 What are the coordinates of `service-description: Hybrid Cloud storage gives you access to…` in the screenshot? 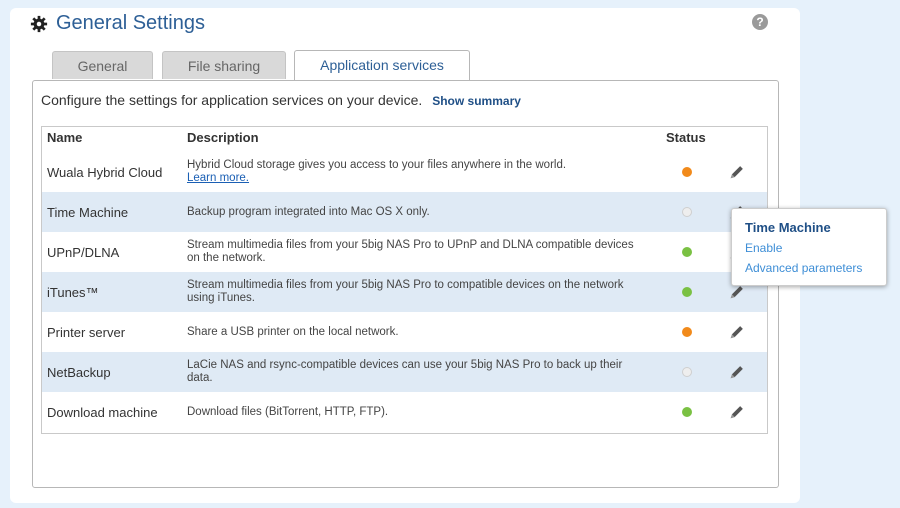 It's located at (414, 172).